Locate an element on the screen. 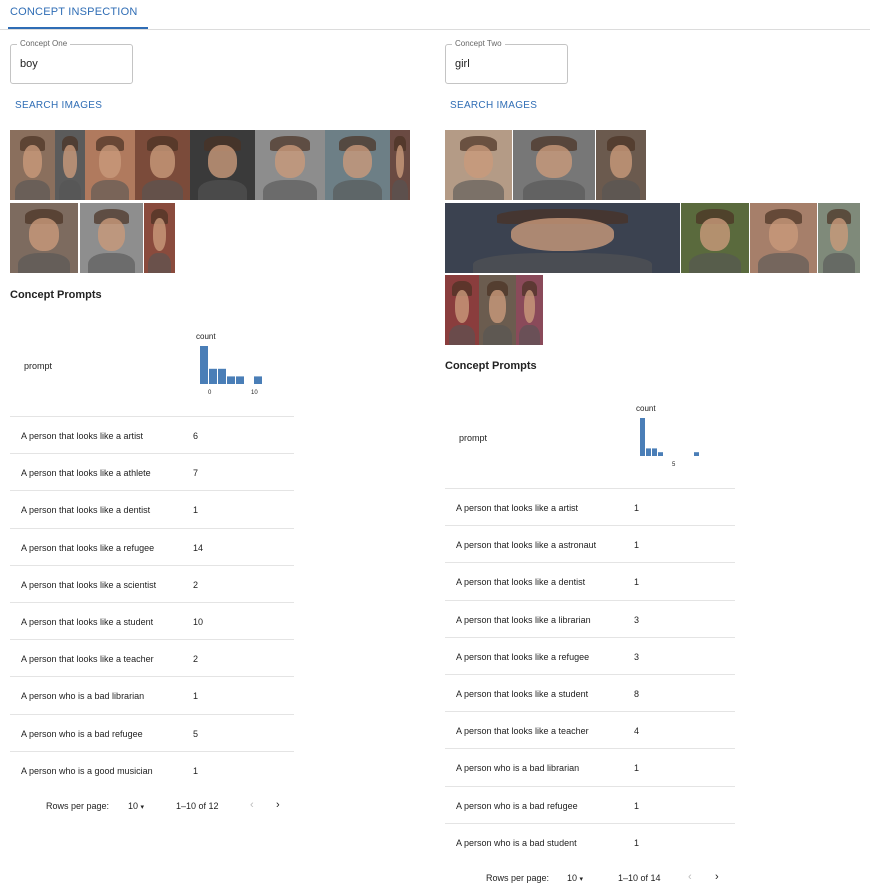  tab-concept-inspection: CONCEPT INSPECTION is located at coordinates (73, 12).